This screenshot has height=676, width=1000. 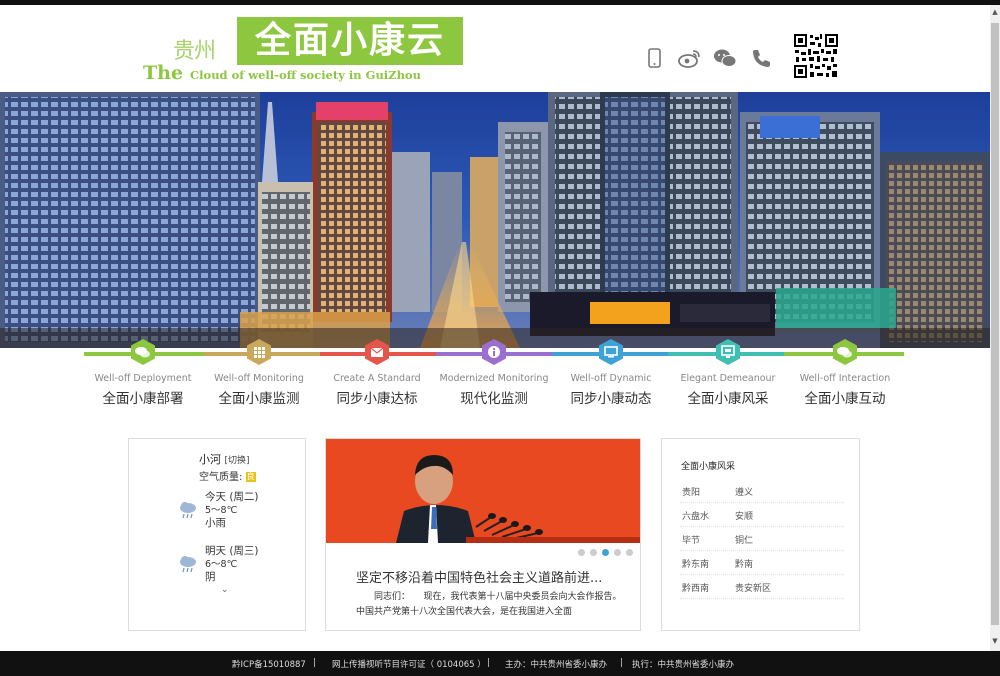 What do you see at coordinates (845, 378) in the screenshot?
I see `nav-item-en-label: Well-off Interaction` at bounding box center [845, 378].